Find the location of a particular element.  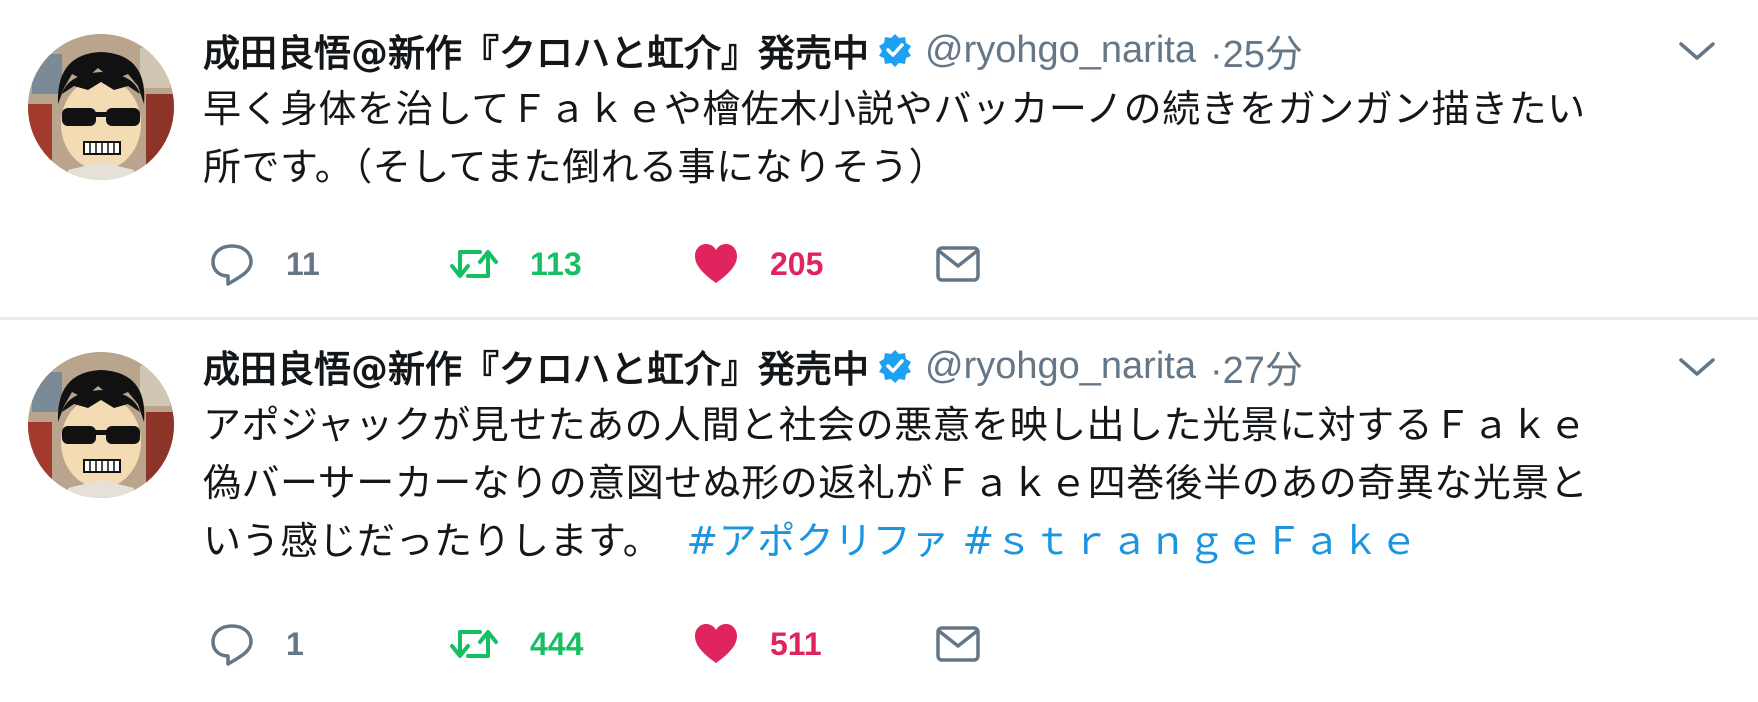

tweet-actions: 1 444 511 is located at coordinates (708, 644).